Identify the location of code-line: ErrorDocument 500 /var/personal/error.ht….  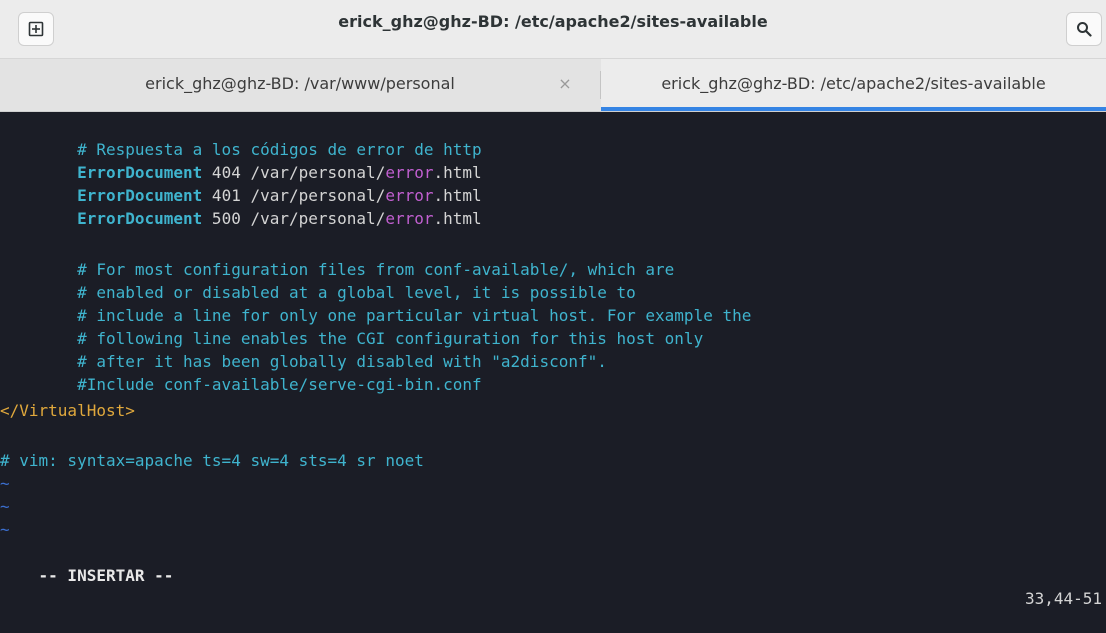
(279, 218).